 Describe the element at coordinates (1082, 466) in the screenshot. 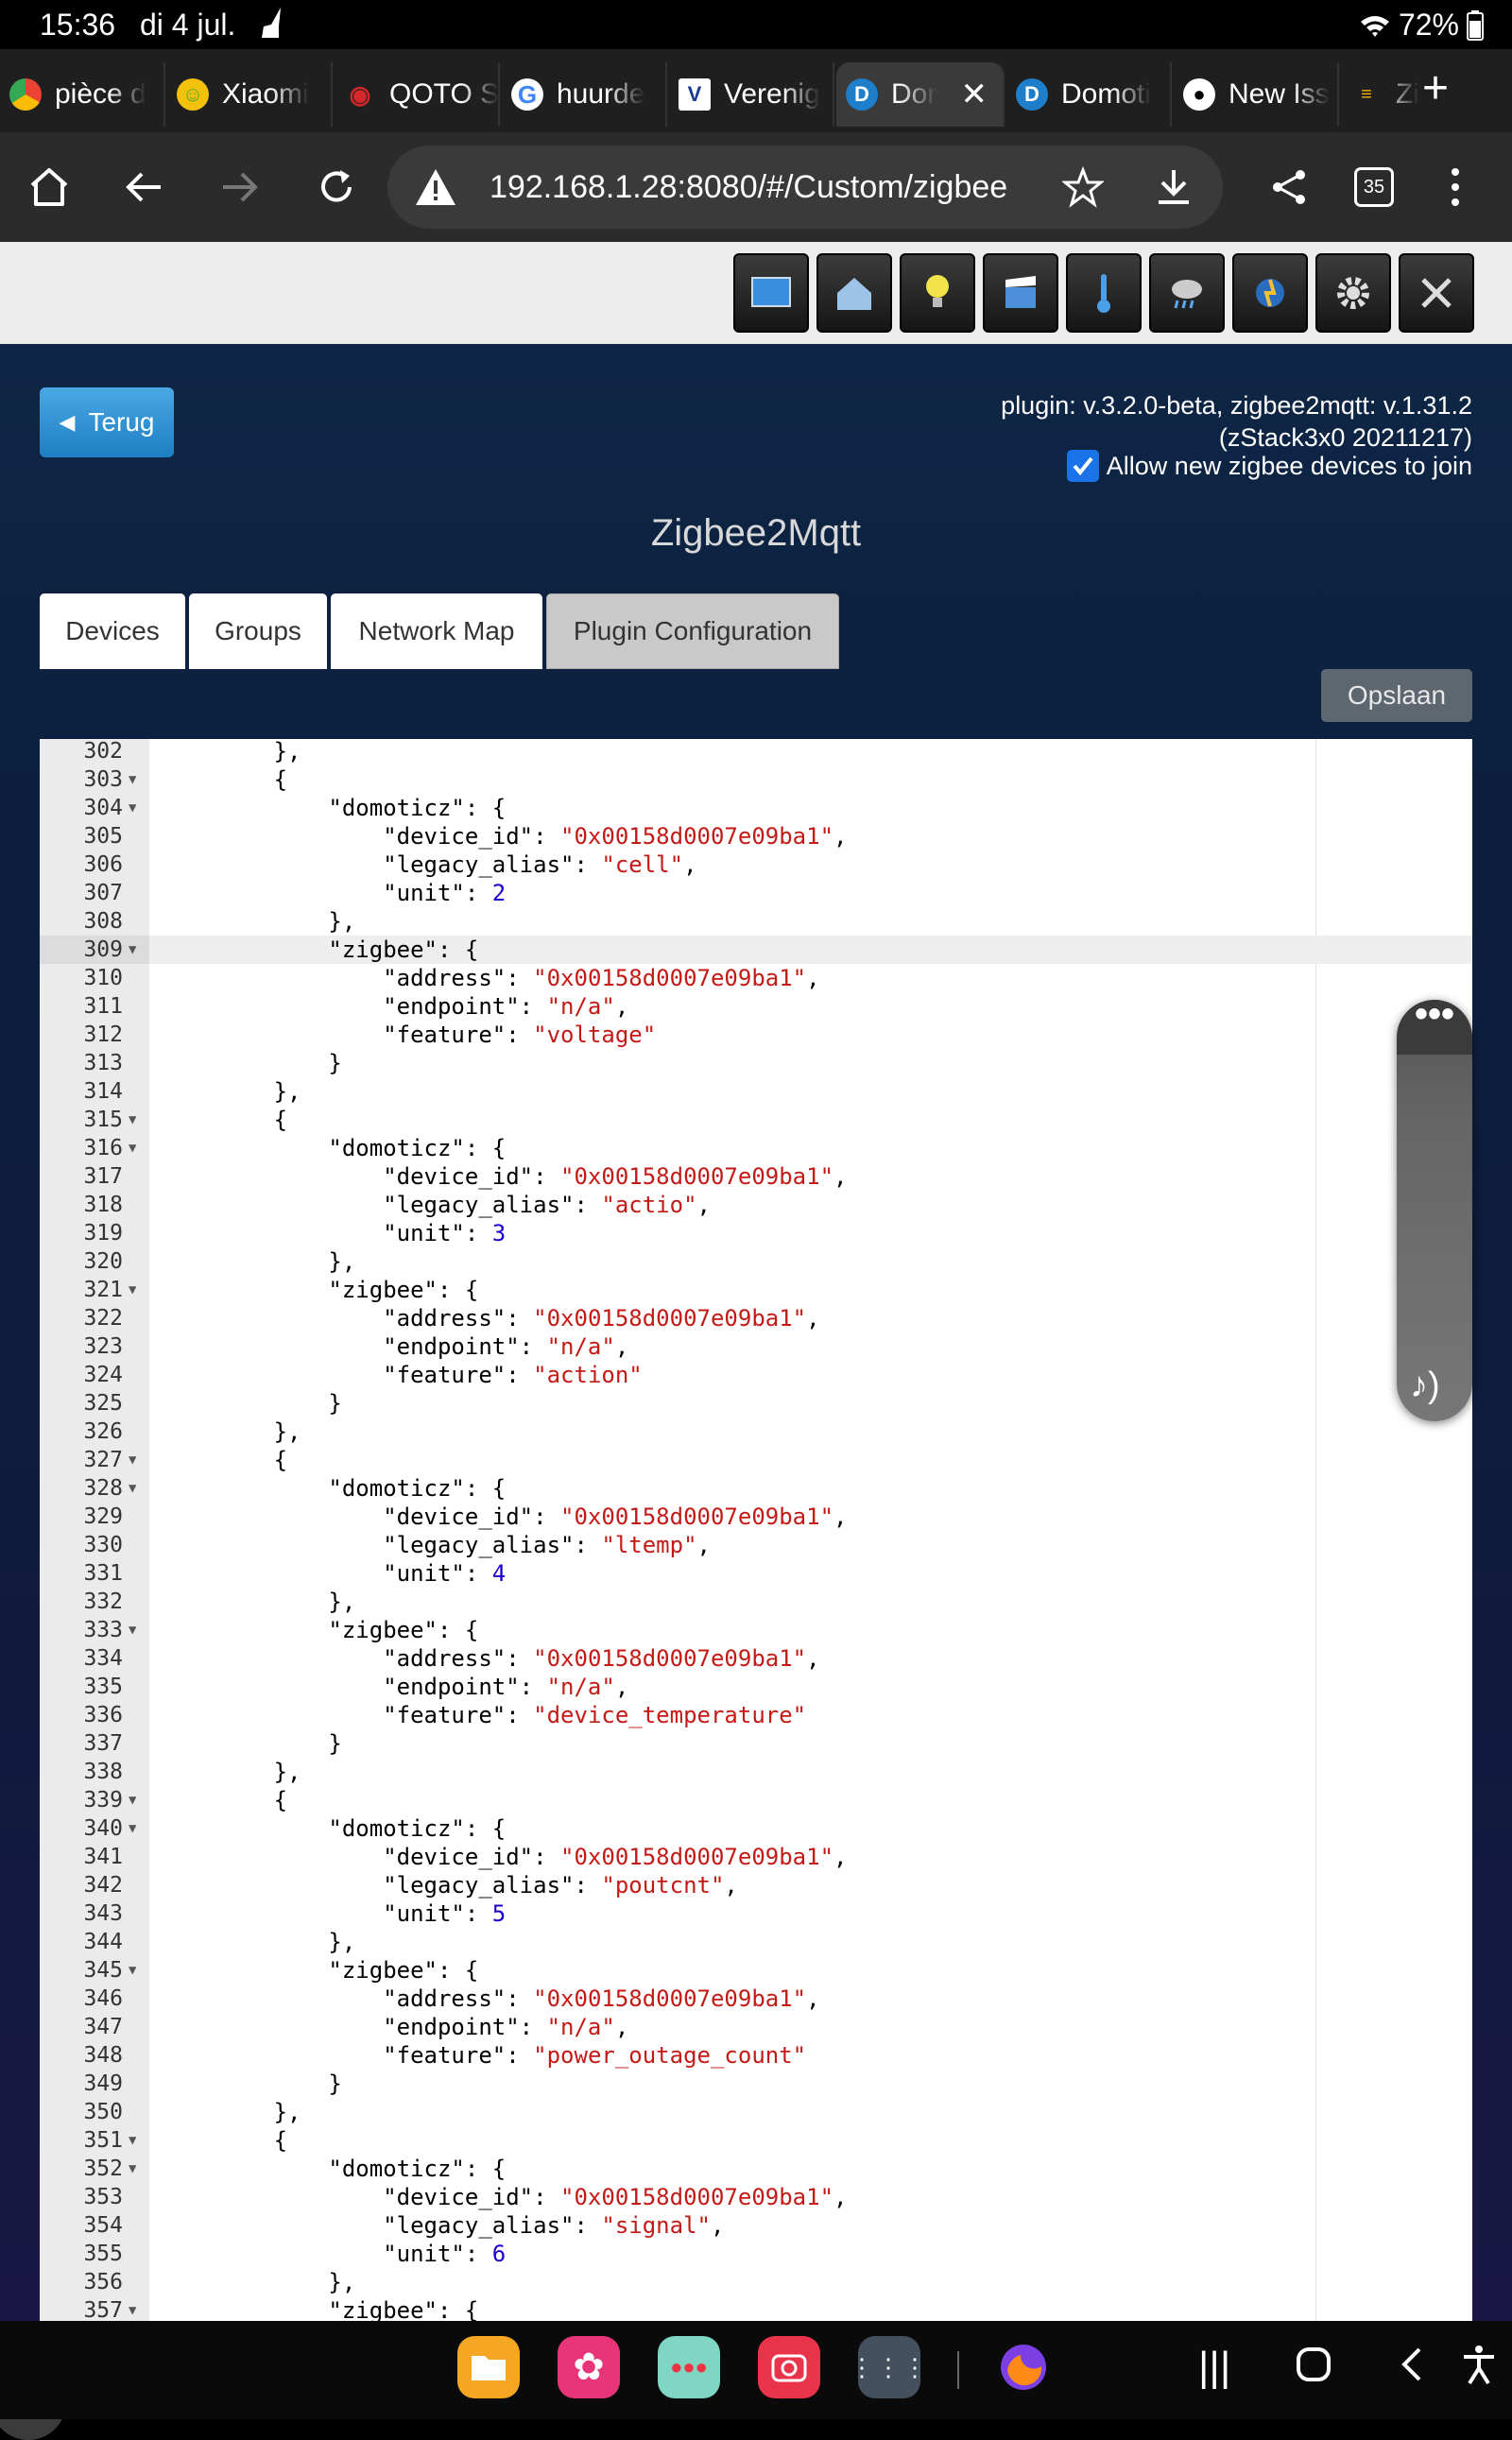

I see `checkbox-checked-icon` at that location.